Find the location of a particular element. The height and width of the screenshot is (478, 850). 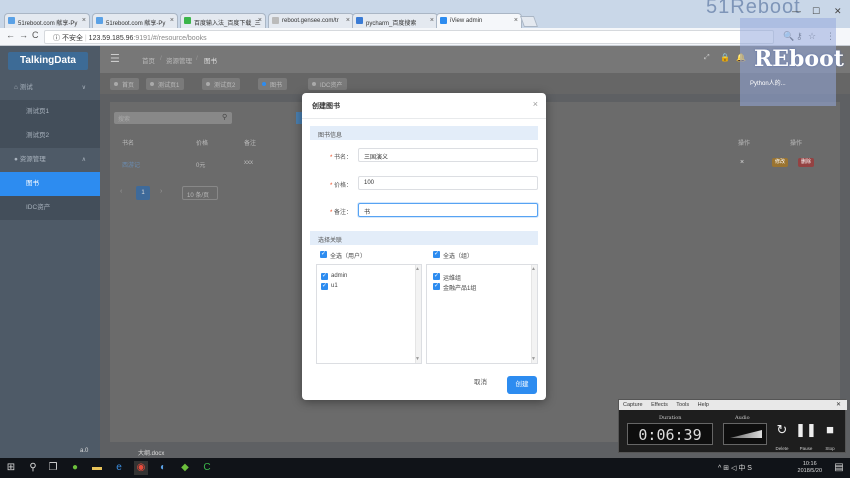

pycharm-icon: ◆ is located at coordinates (185, 468).